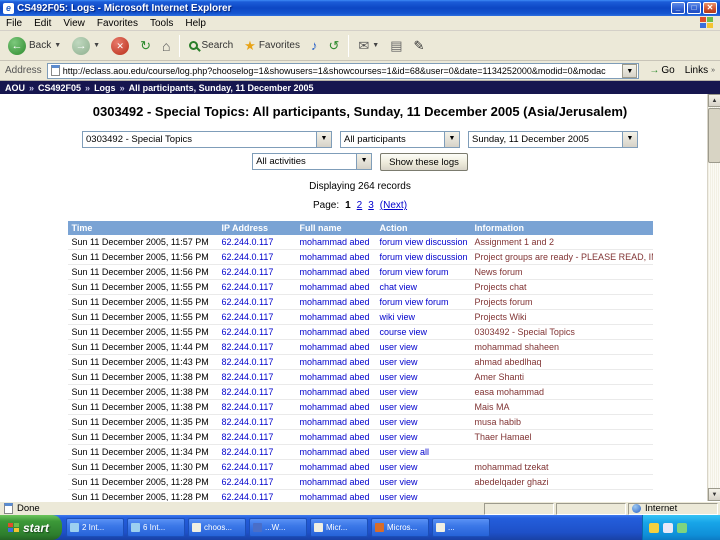 The image size is (720, 540). What do you see at coordinates (424, 162) in the screenshot?
I see `show-logs-button: Show these logs` at bounding box center [424, 162].